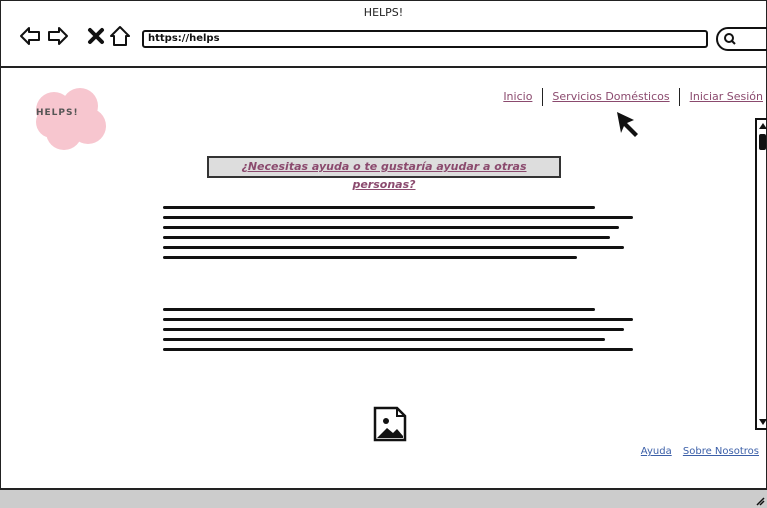 The height and width of the screenshot is (508, 767). What do you see at coordinates (96, 36) in the screenshot?
I see `close-icon` at bounding box center [96, 36].